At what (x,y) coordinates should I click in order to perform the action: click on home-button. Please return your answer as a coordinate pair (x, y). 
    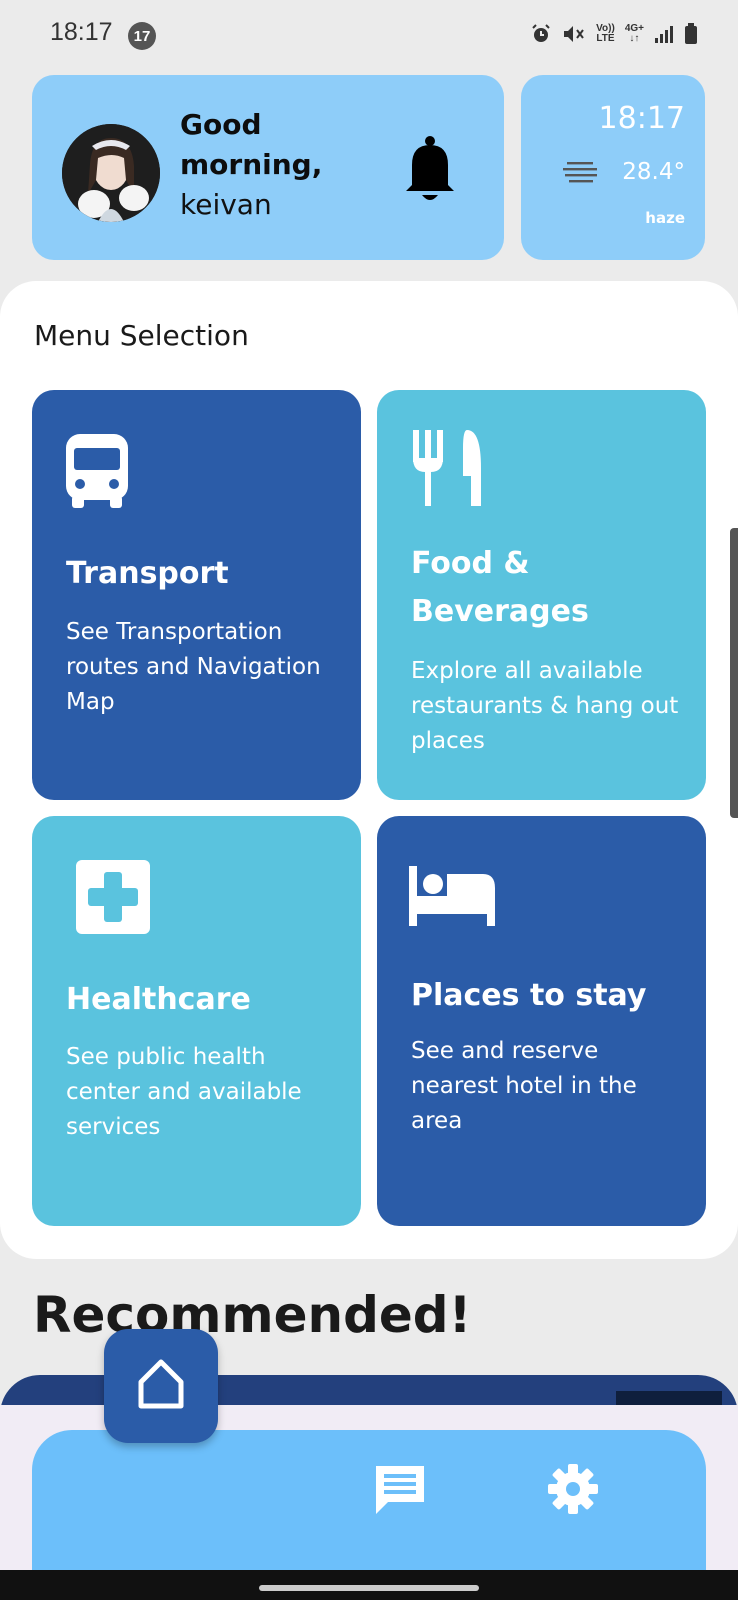
    Looking at the image, I should click on (161, 1386).